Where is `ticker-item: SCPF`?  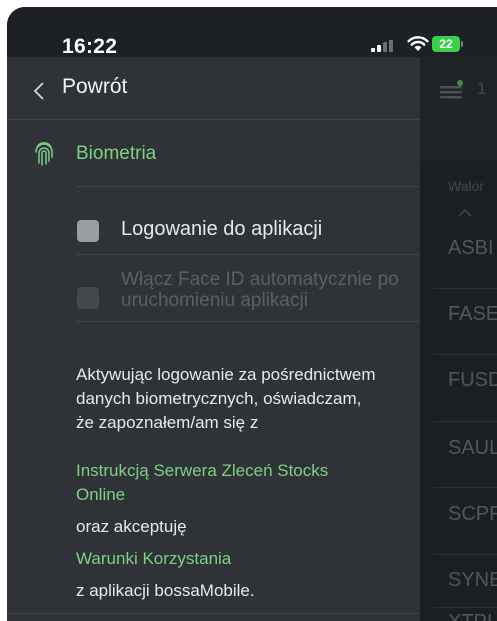
ticker-item: SCPF is located at coordinates (472, 514).